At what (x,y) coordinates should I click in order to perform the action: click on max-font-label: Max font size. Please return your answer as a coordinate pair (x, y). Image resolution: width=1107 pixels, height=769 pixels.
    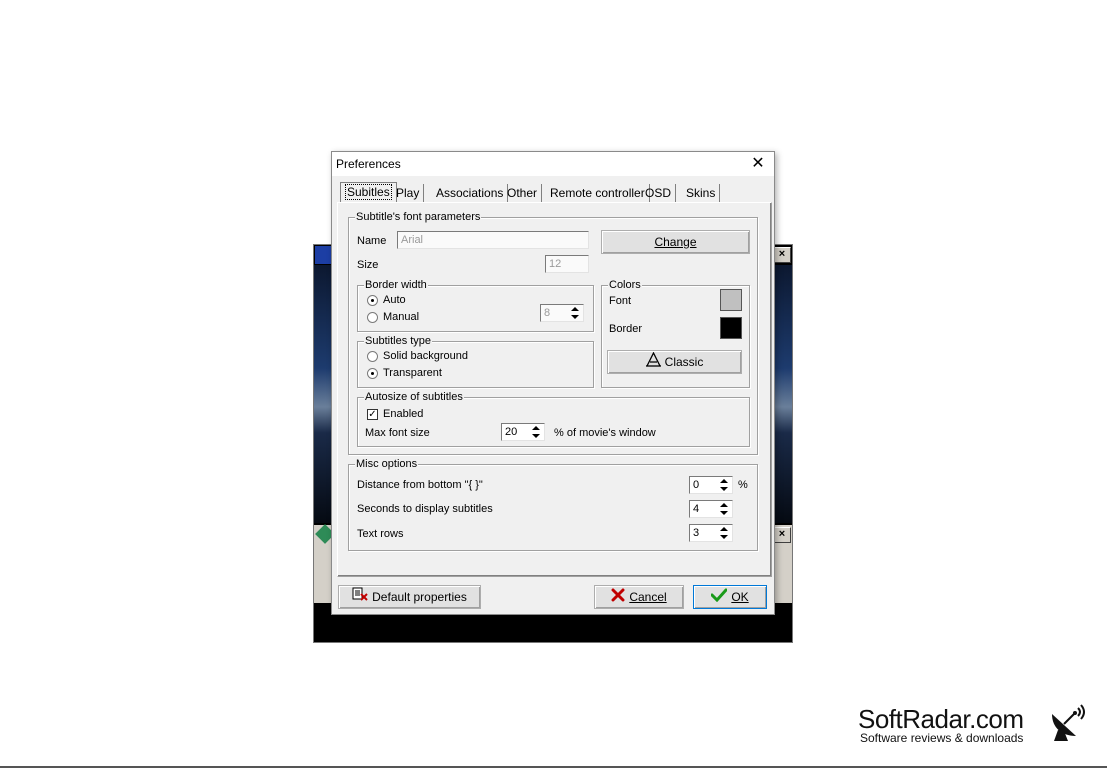
    Looking at the image, I should click on (397, 433).